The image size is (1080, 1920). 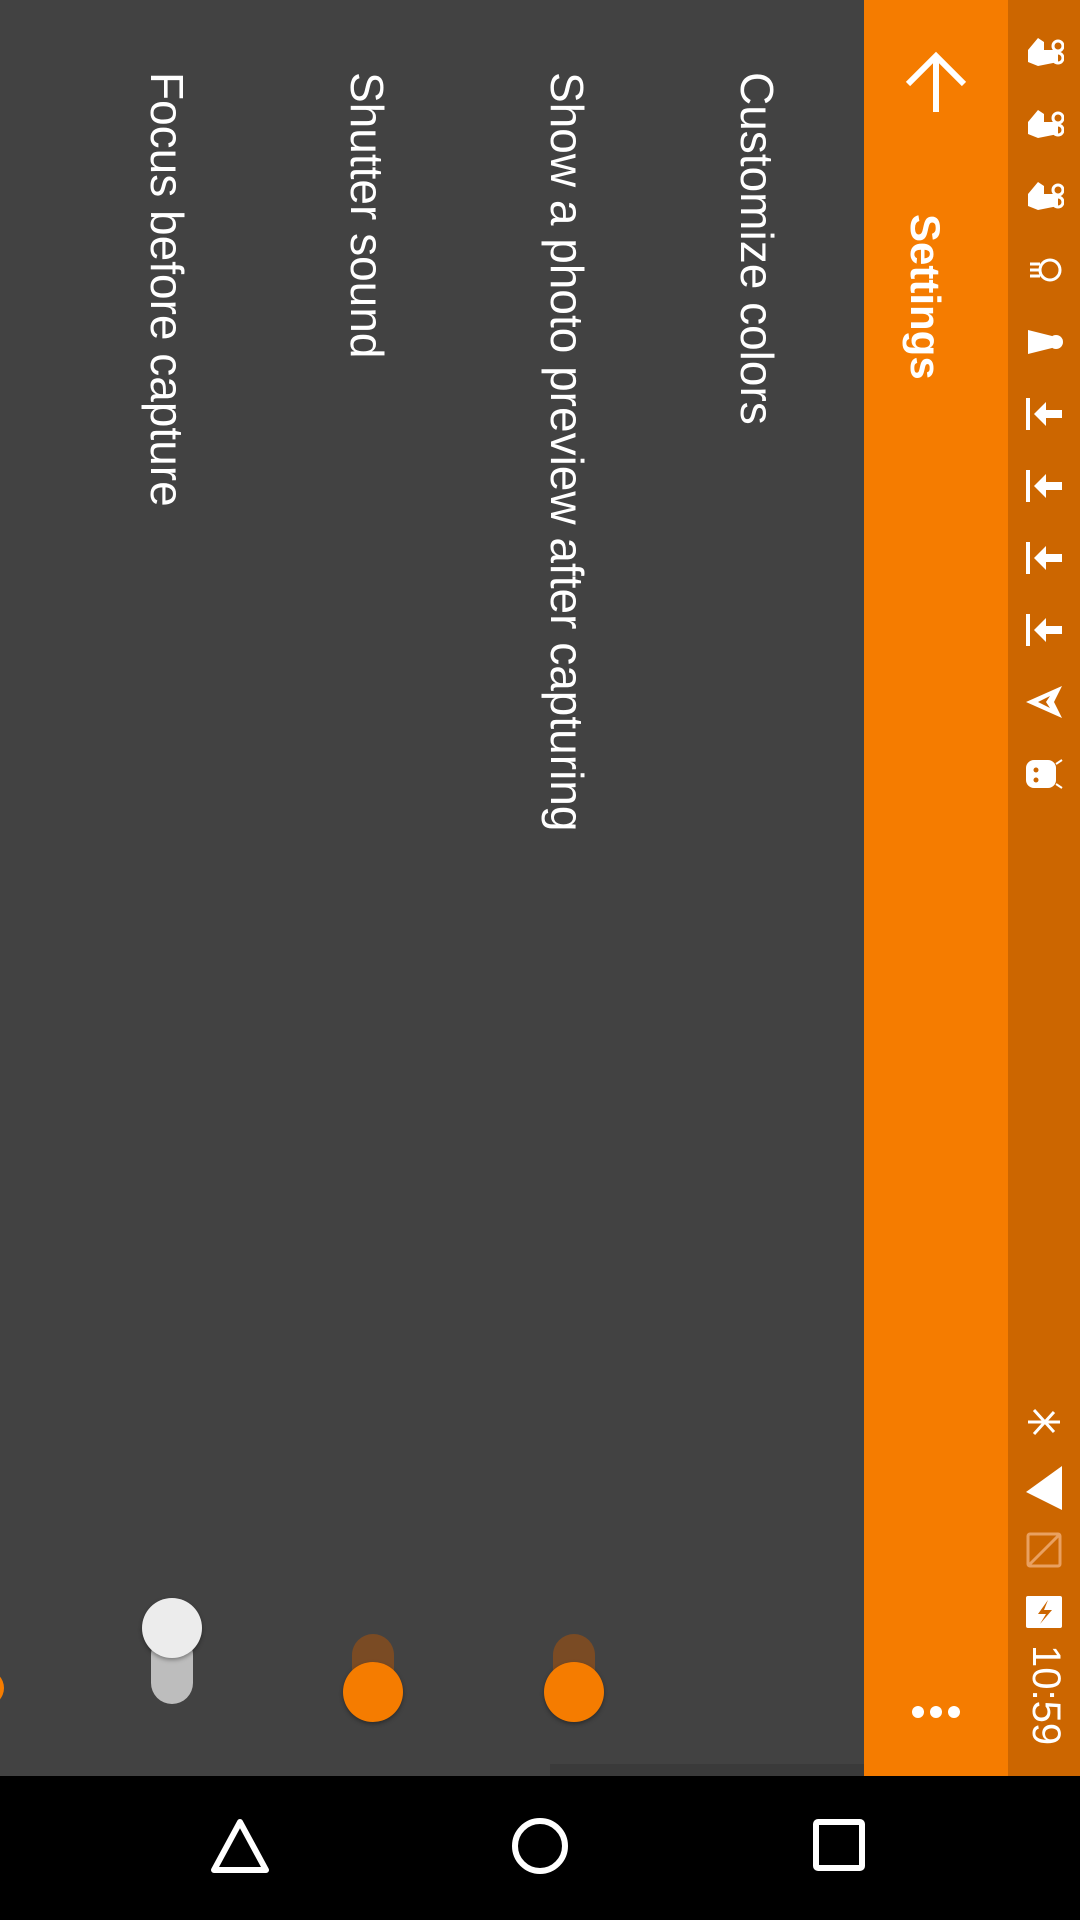 I want to click on overflow-menu-button, so click(x=936, y=1712).